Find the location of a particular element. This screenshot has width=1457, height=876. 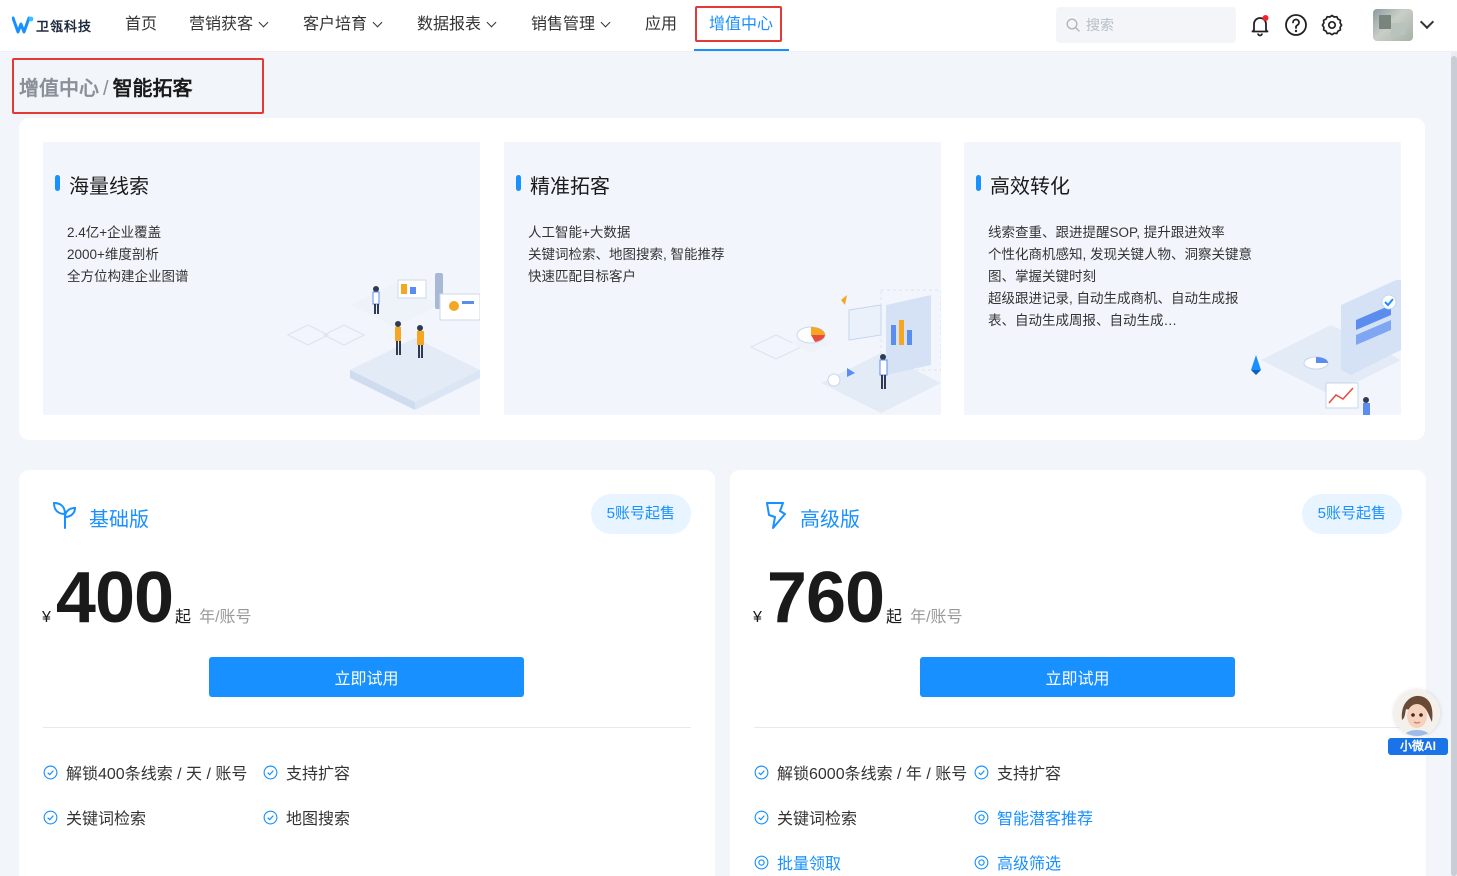

brand-logo-icon is located at coordinates (23, 25).